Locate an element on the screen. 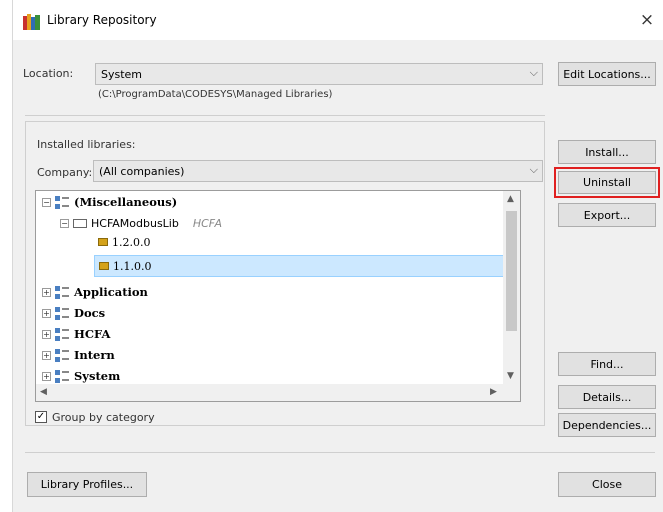 Image resolution: width=663 pixels, height=512 pixels. tree-item-label: HCFA is located at coordinates (92, 334).